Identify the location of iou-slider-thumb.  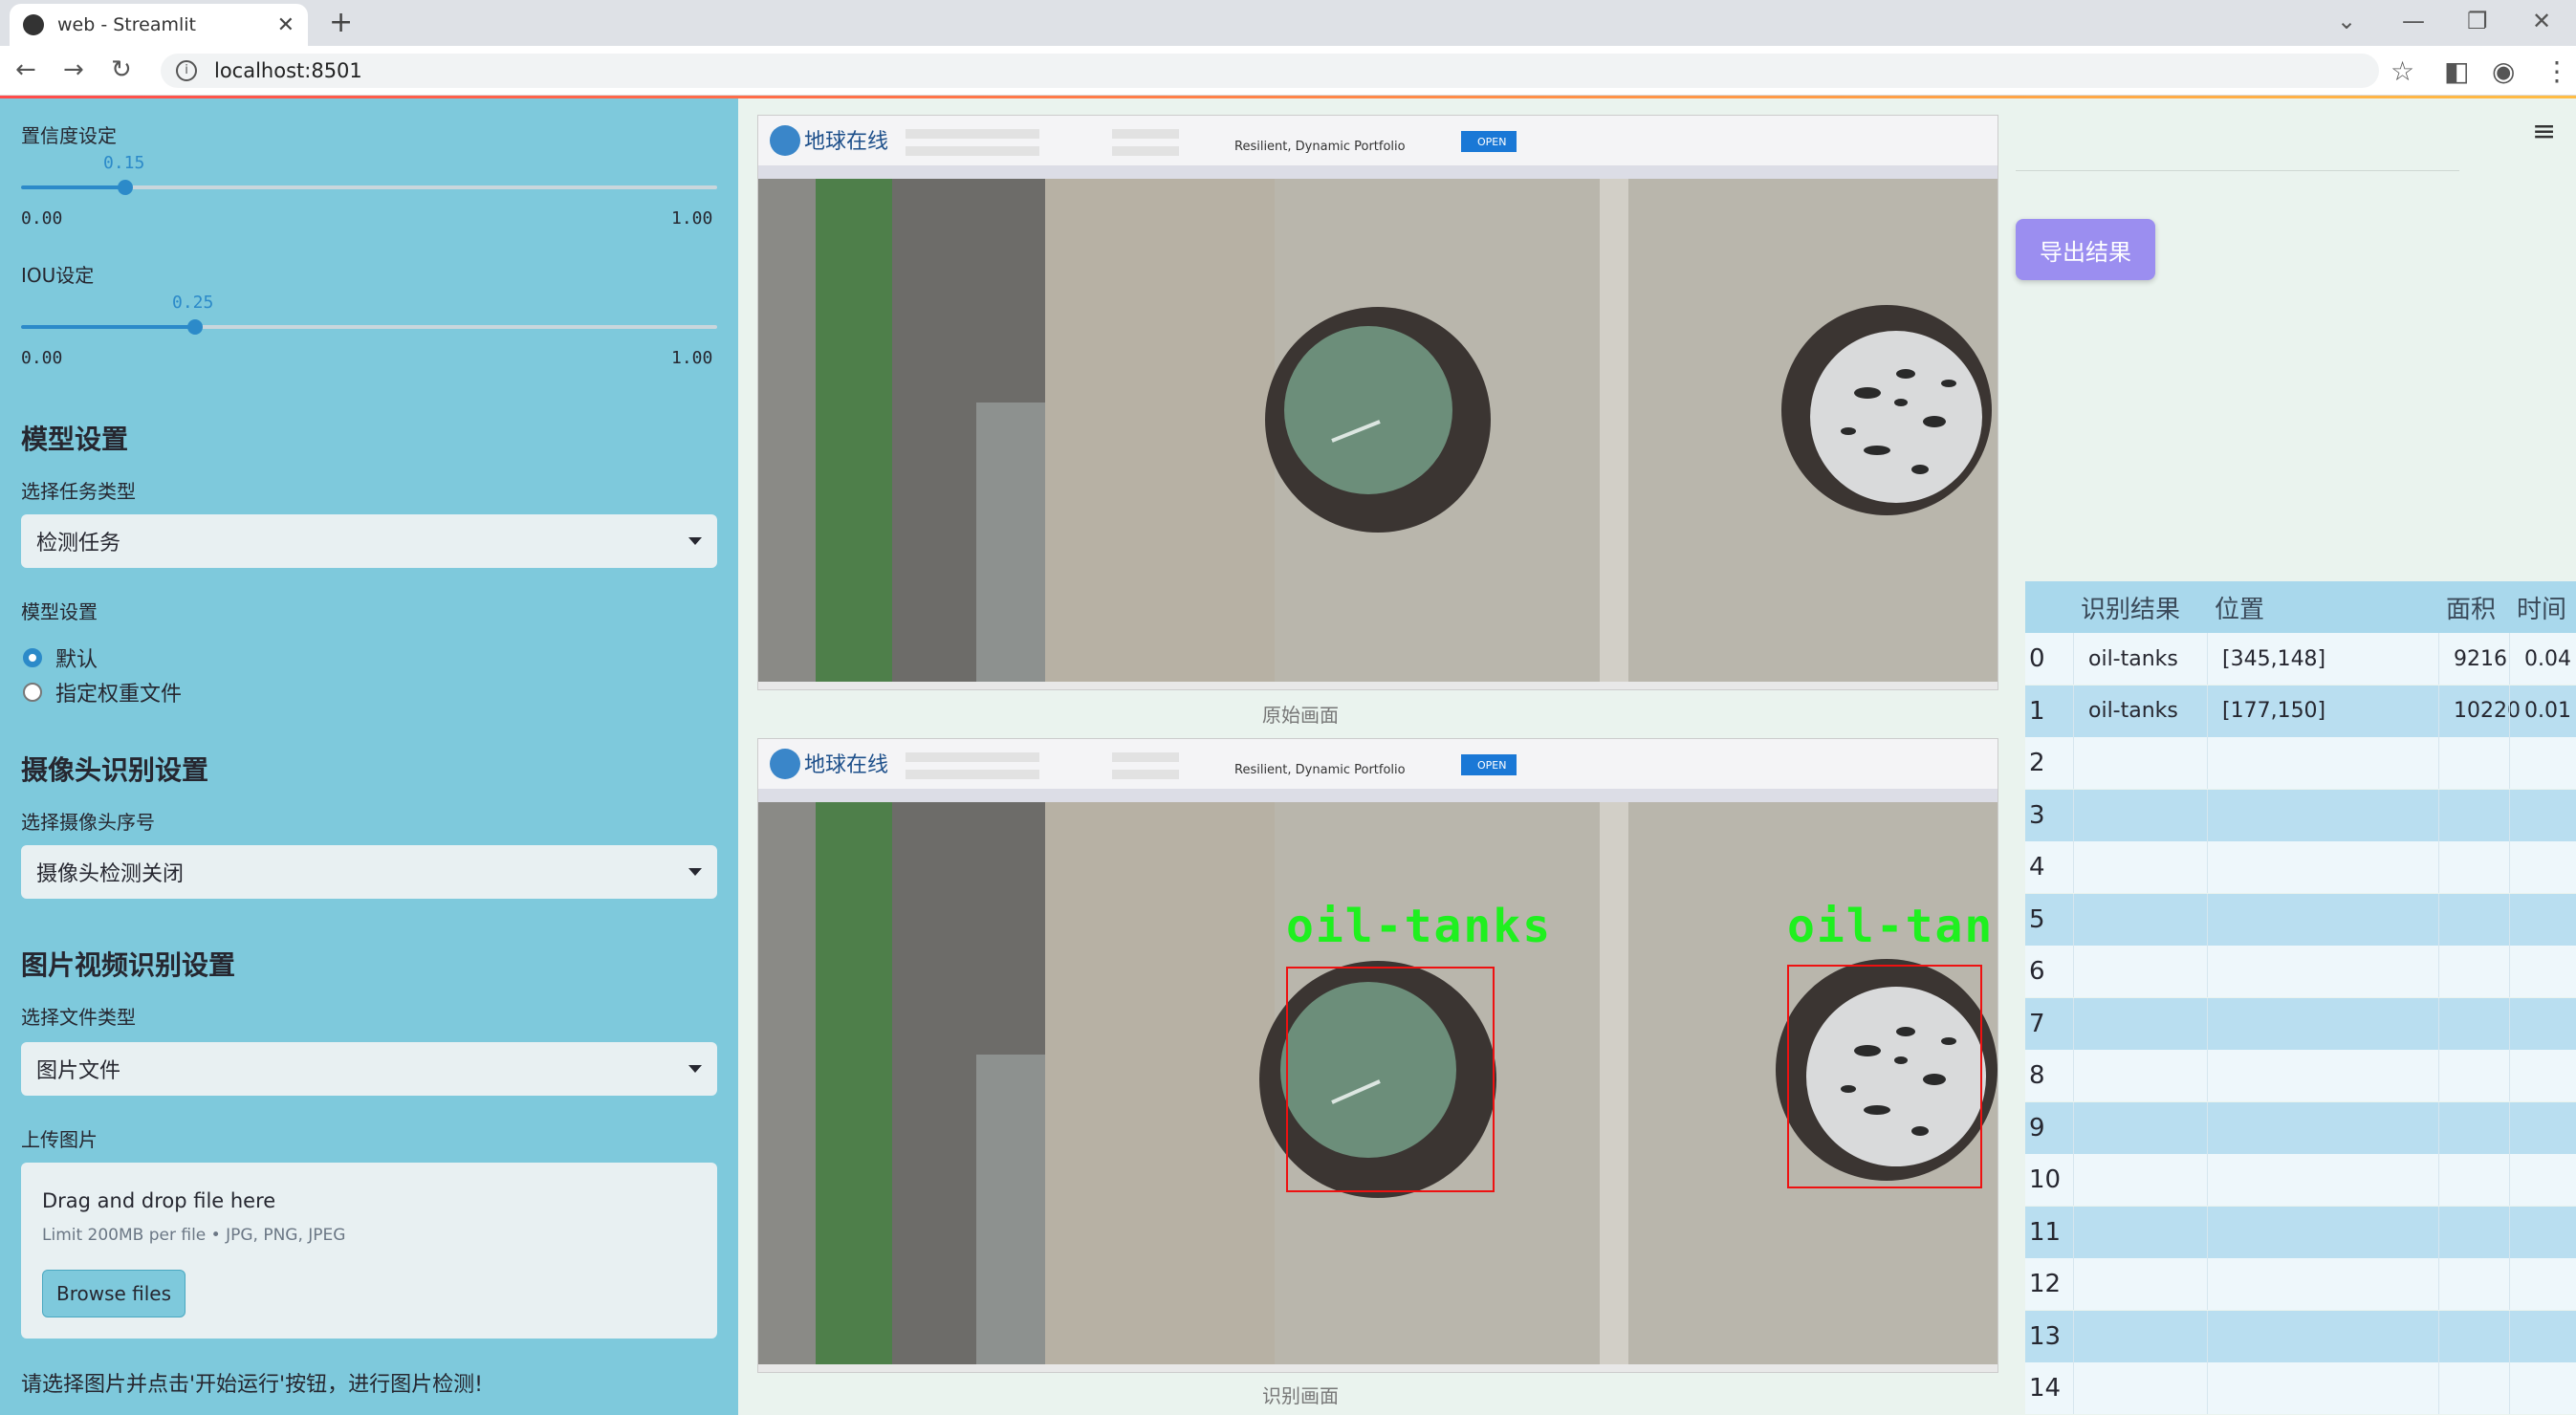
(195, 327).